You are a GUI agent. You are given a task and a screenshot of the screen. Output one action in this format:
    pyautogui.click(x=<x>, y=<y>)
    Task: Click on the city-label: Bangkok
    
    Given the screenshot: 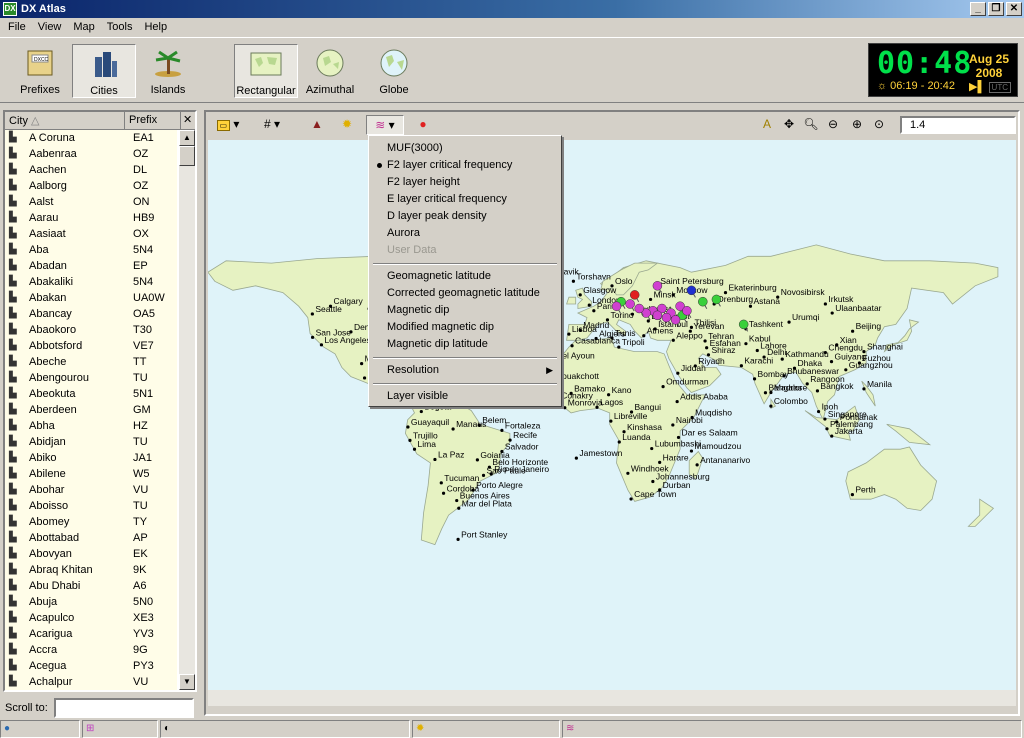 What is the action you would take?
    pyautogui.click(x=837, y=386)
    